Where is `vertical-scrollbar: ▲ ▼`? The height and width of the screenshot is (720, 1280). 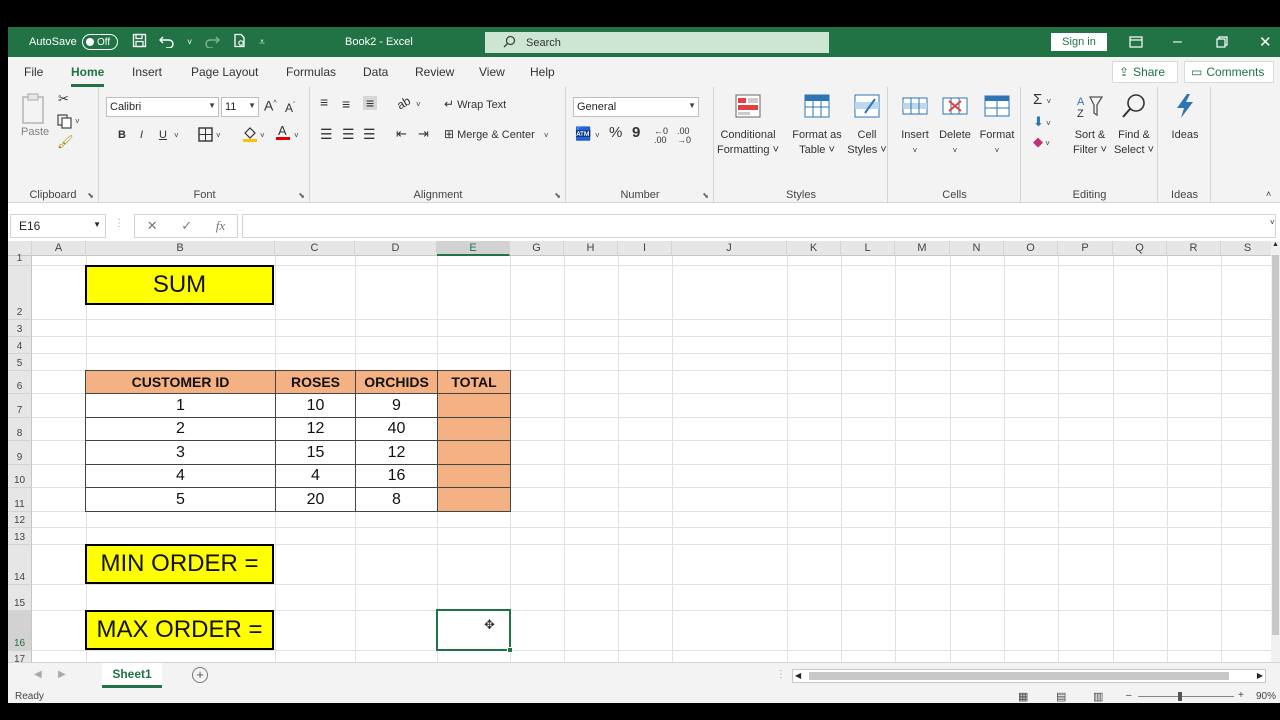
vertical-scrollbar: ▲ ▼ is located at coordinates (1275, 465).